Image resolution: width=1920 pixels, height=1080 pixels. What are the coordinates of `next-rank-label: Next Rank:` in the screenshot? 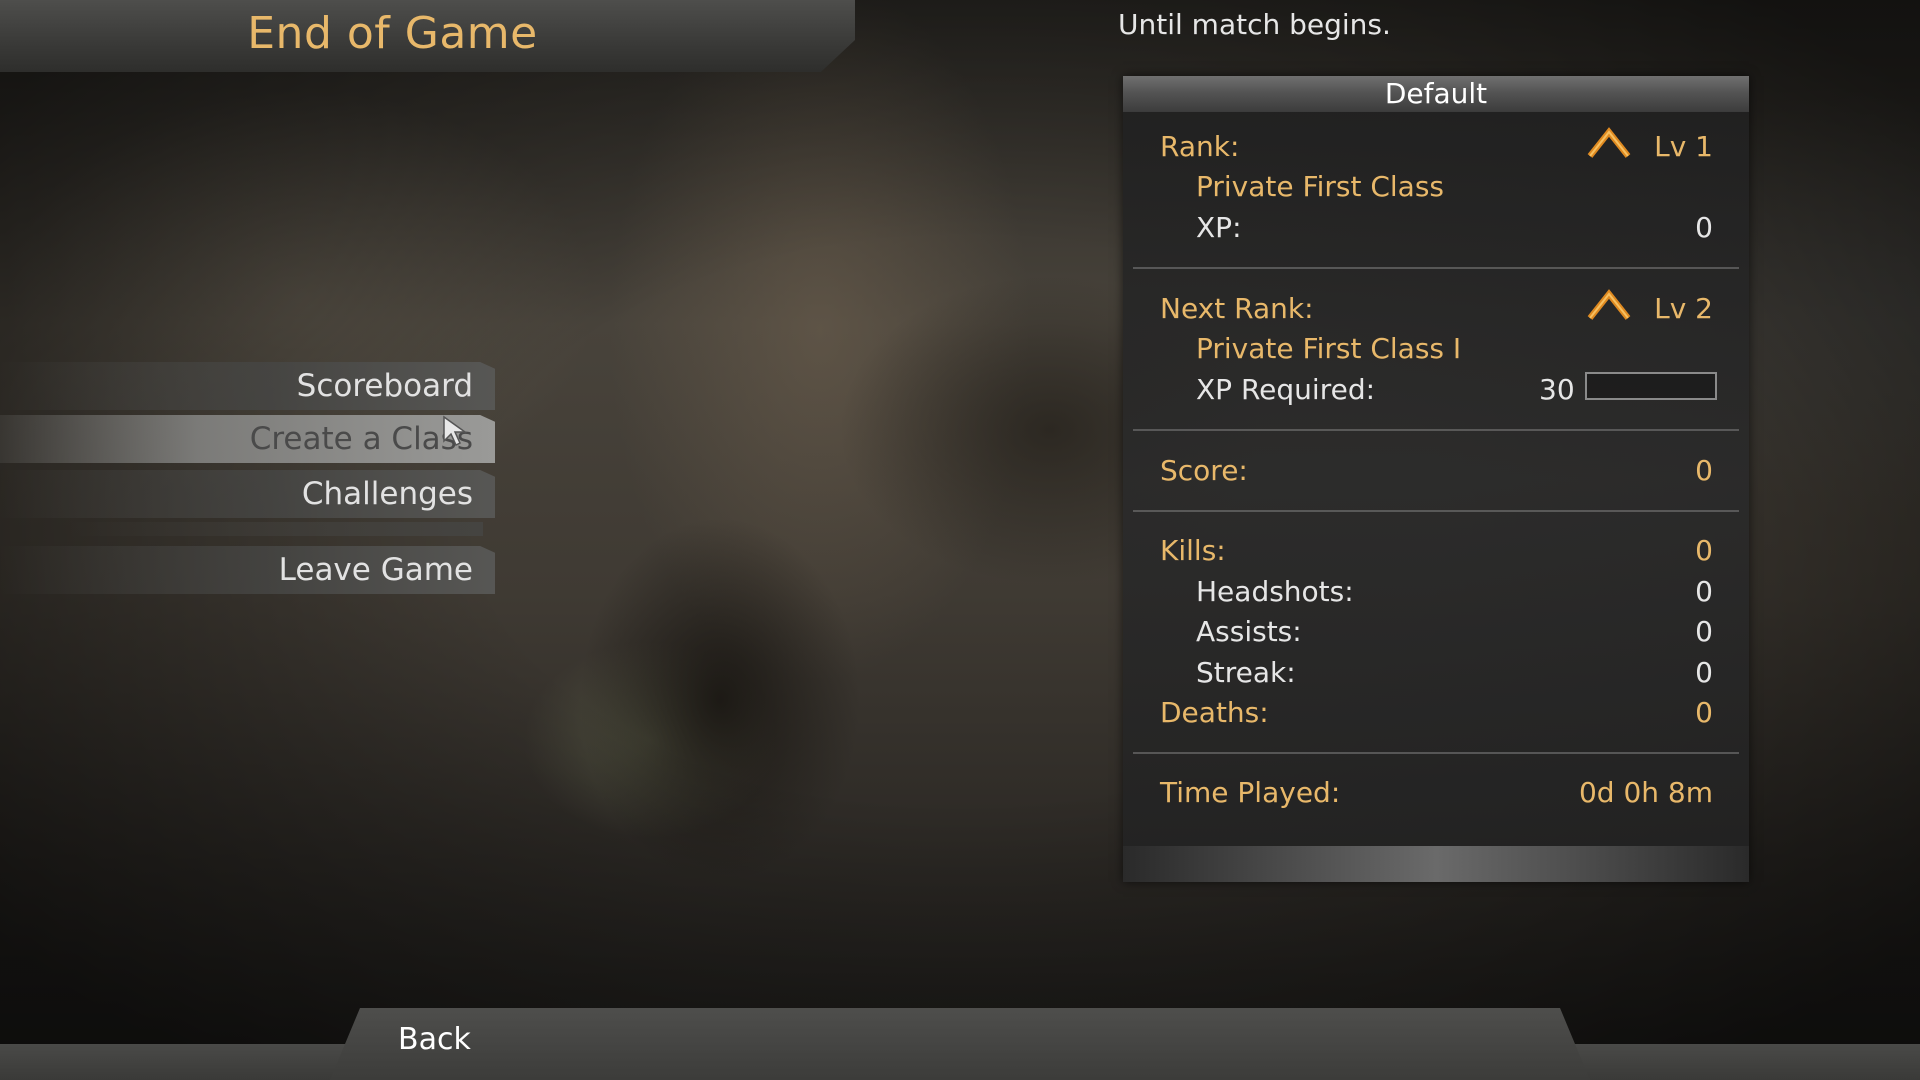 It's located at (1237, 308).